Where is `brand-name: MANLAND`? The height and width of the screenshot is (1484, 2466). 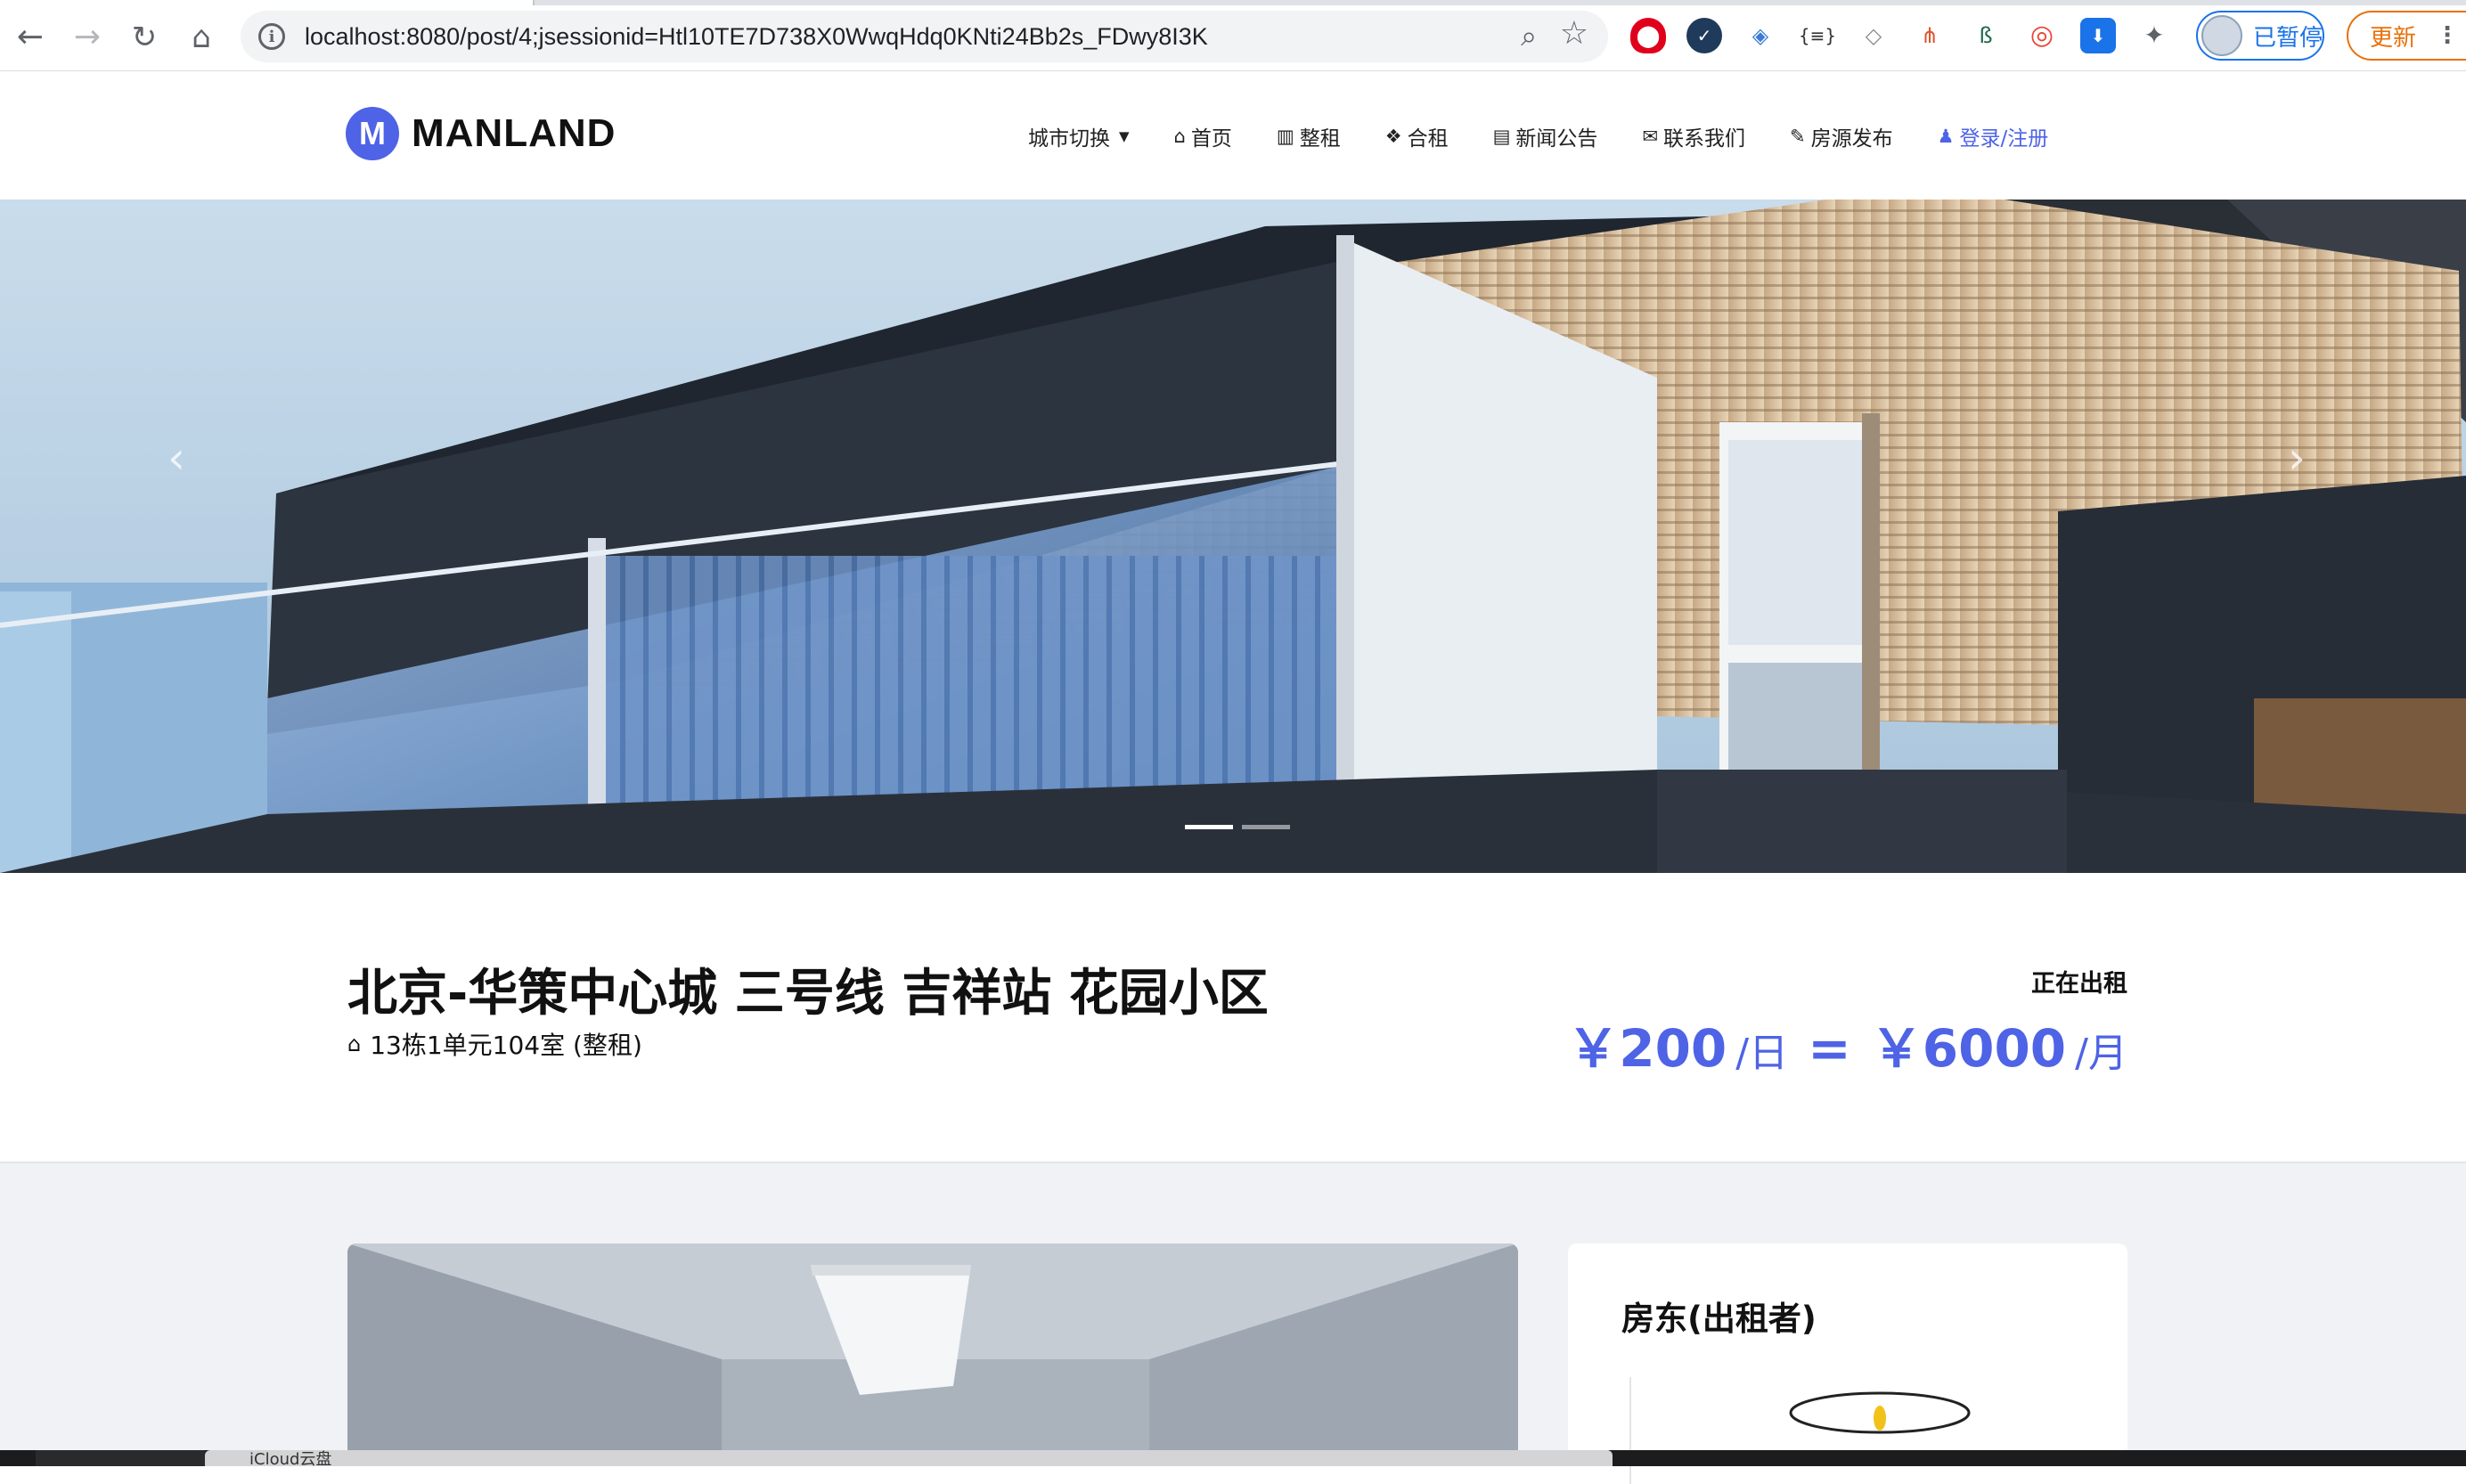
brand-name: MANLAND is located at coordinates (514, 133).